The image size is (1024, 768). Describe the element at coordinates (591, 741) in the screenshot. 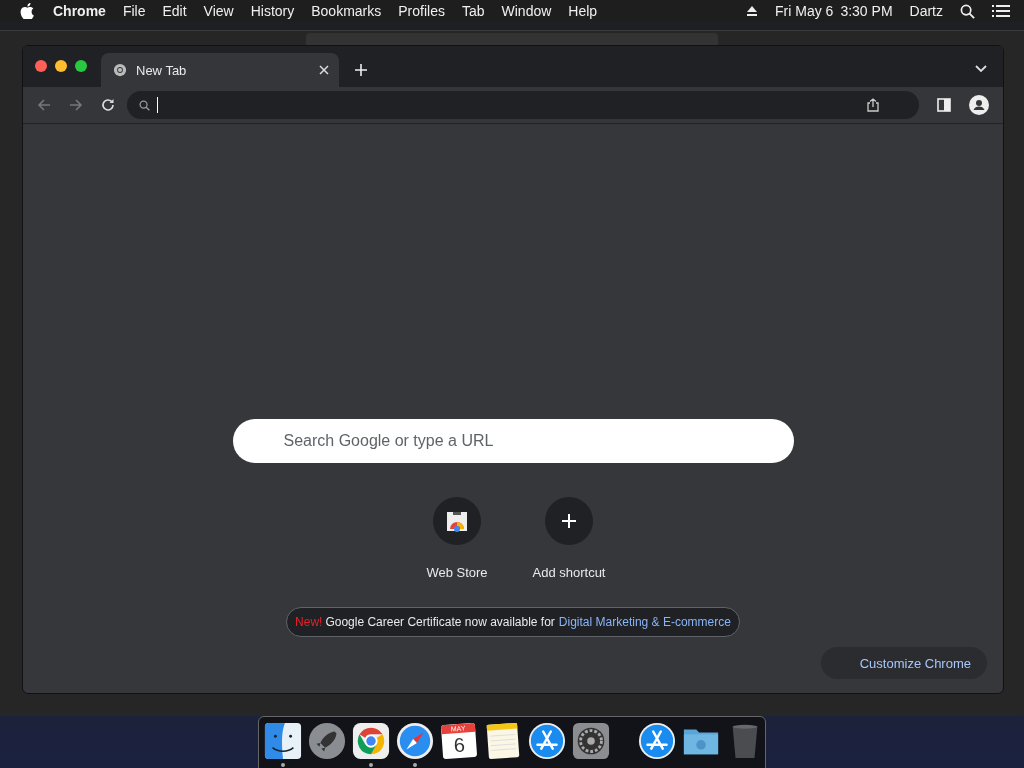

I see `gear-icon` at that location.